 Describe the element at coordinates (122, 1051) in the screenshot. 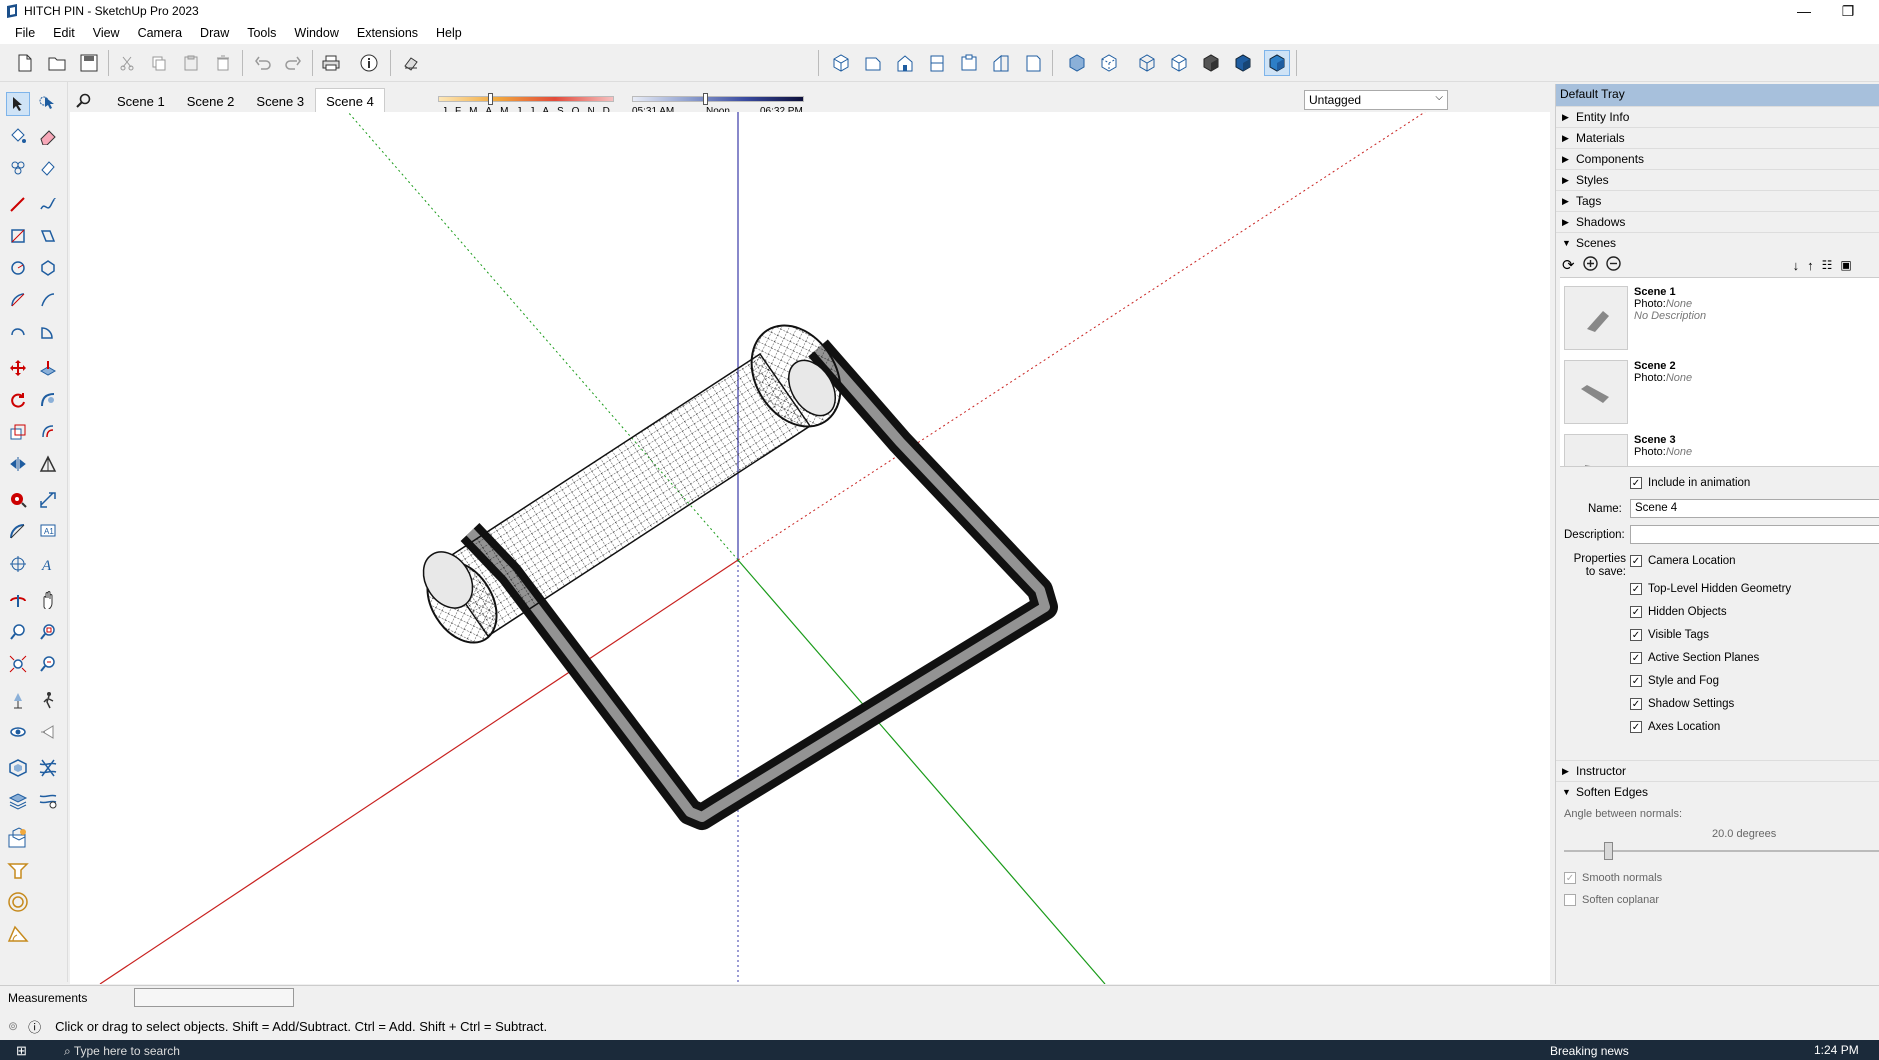

I see `taskbar-search: ⌕ Type here to search` at that location.